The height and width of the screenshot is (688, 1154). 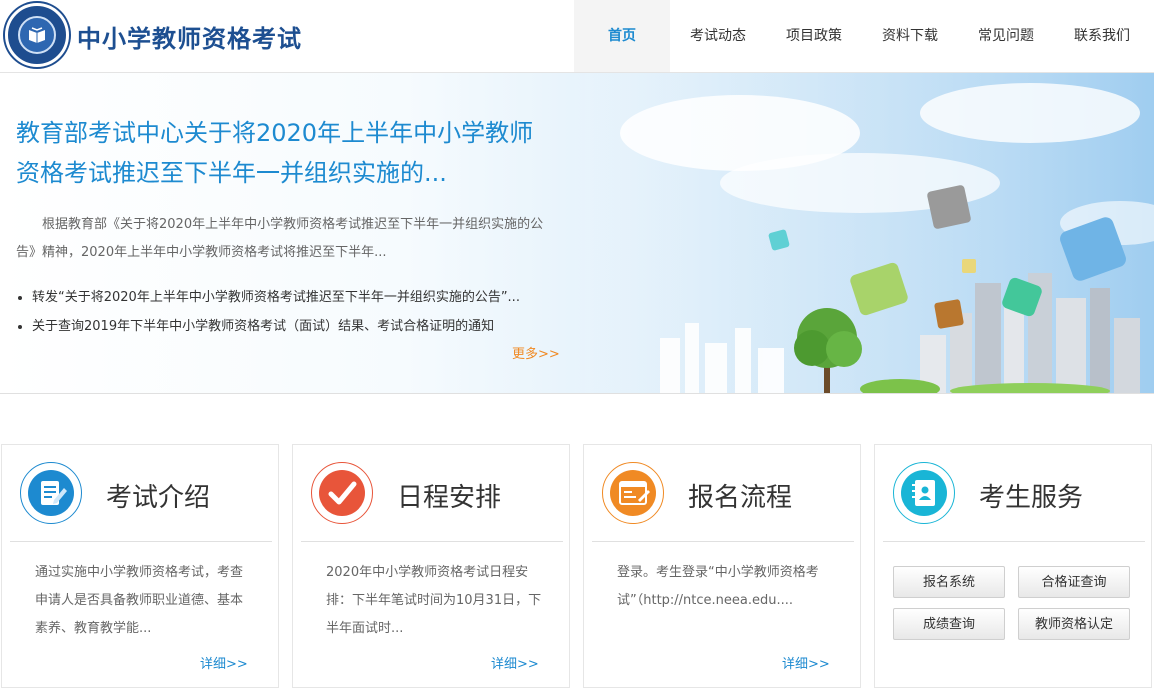 I want to click on registration-form-icon, so click(x=633, y=493).